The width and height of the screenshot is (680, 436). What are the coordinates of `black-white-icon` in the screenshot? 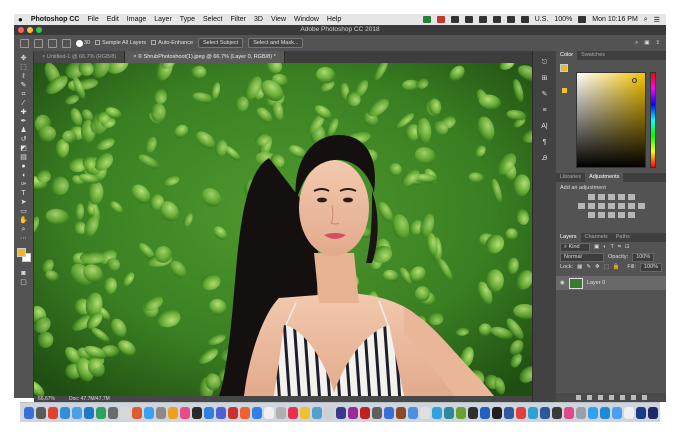 It's located at (611, 206).